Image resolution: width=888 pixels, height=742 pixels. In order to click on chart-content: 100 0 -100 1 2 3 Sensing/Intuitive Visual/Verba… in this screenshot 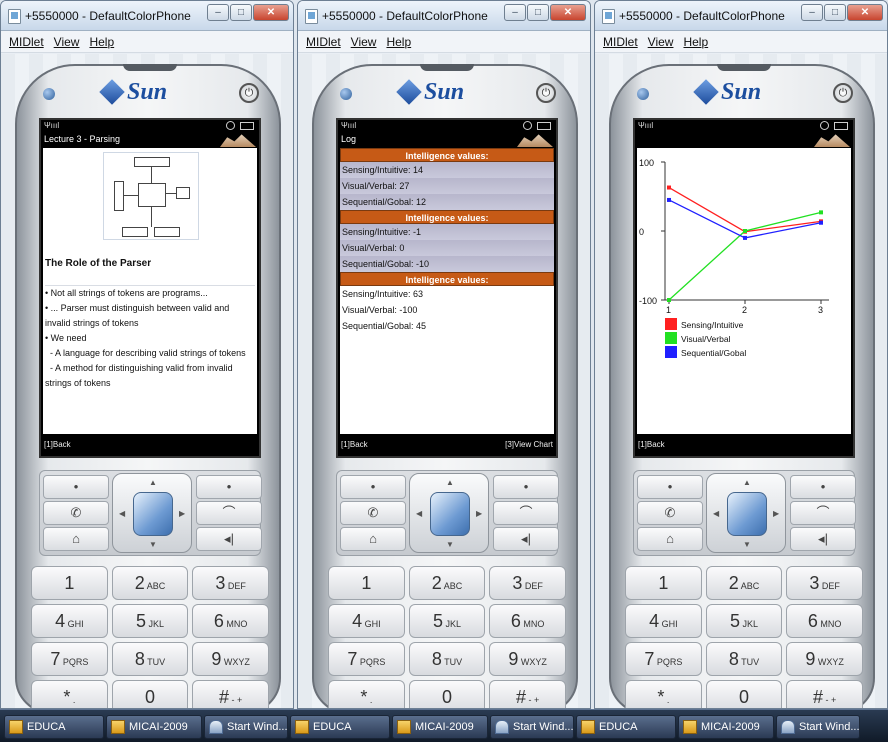, I will do `click(744, 291)`.